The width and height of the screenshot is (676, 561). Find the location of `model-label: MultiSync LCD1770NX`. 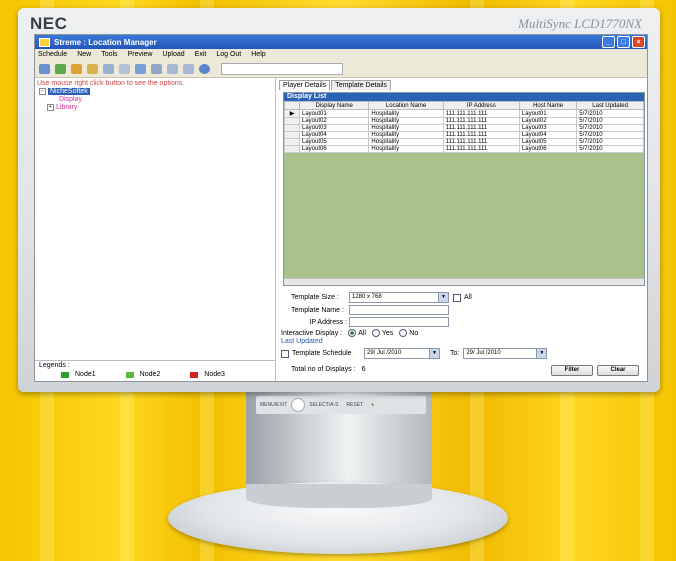

model-label: MultiSync LCD1770NX is located at coordinates (580, 23).